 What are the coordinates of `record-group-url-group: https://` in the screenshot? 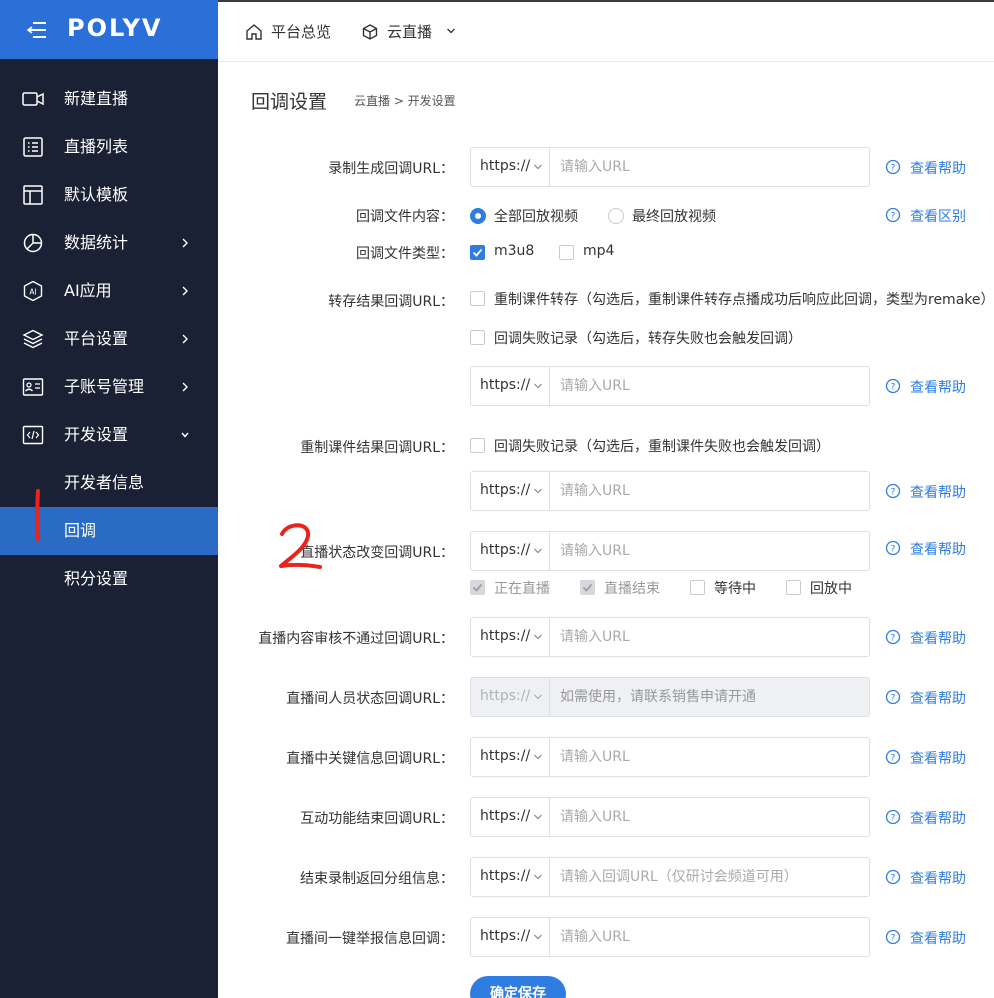 It's located at (670, 877).